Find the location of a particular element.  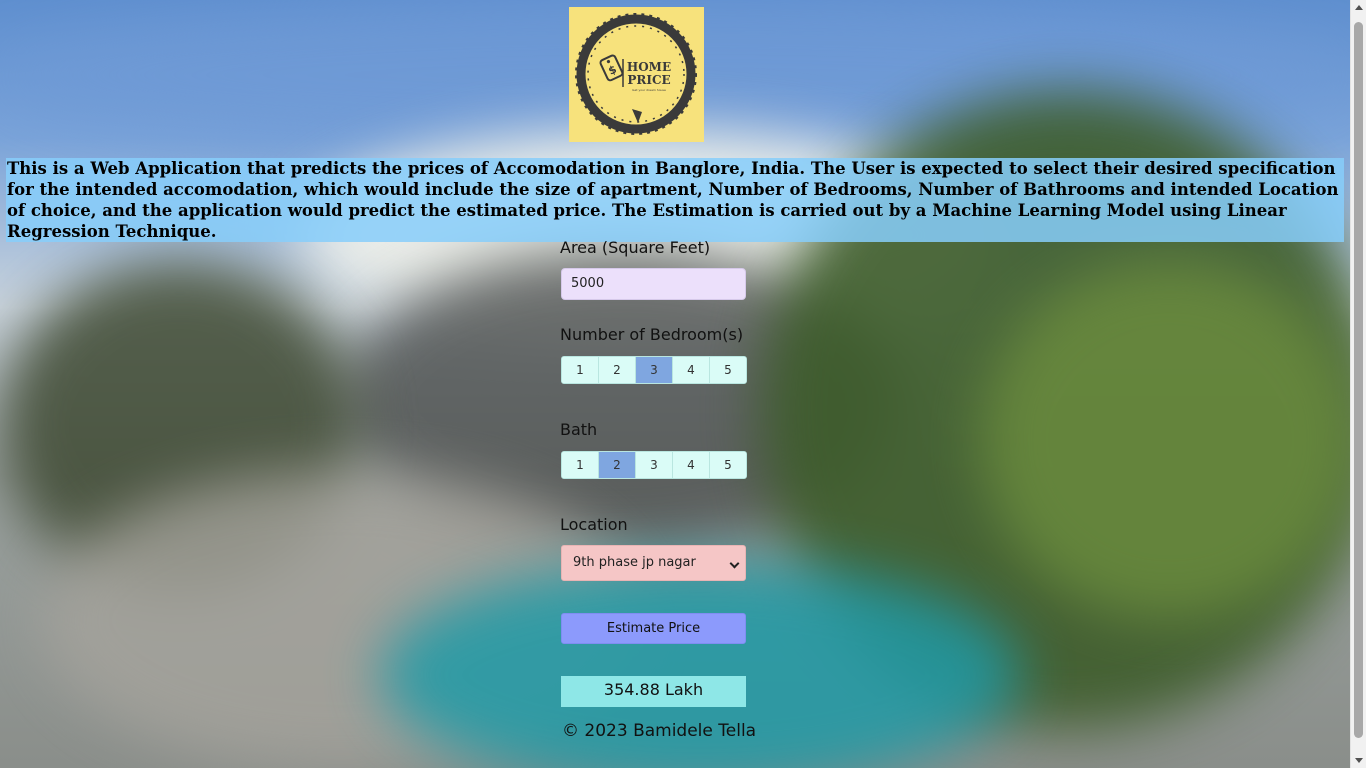

bath-option-4: 4 is located at coordinates (691, 465).